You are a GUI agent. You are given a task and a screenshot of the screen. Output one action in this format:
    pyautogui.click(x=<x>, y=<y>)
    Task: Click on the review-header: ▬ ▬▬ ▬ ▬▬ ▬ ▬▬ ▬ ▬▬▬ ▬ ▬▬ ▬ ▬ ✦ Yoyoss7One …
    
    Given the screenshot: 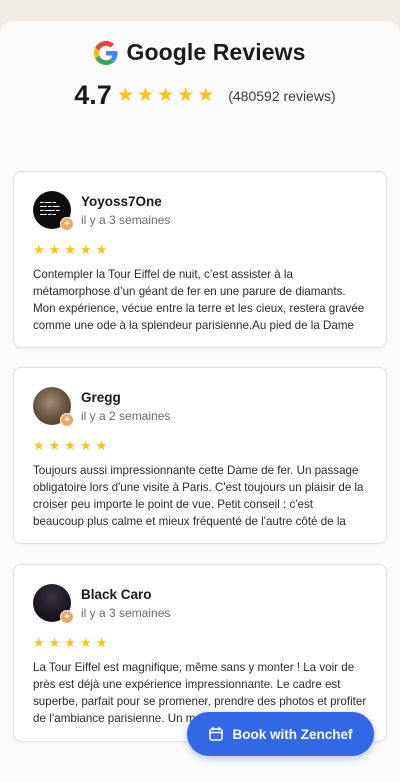 What is the action you would take?
    pyautogui.click(x=200, y=211)
    